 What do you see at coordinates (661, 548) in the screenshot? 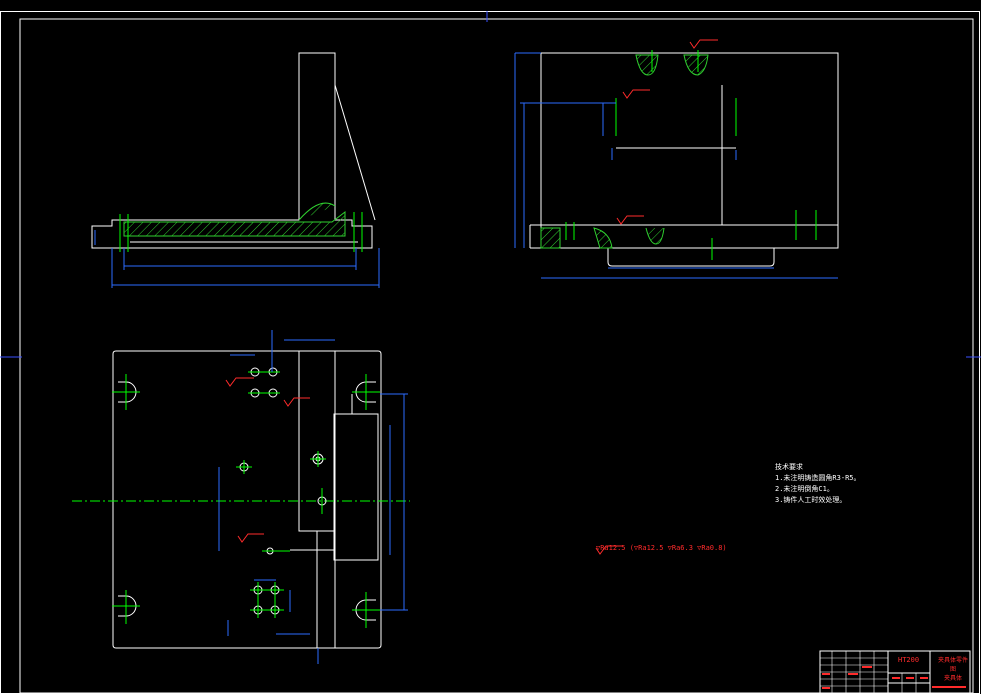
I see `surface-finish-note: ▽Ra12.5 (▽Ra12.5 ▽Ra6.3 ▽Ra0.8)` at bounding box center [661, 548].